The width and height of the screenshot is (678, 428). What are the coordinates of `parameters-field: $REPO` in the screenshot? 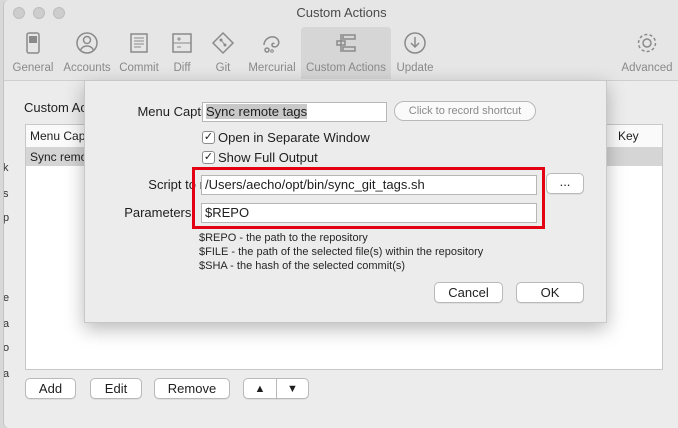 It's located at (369, 213).